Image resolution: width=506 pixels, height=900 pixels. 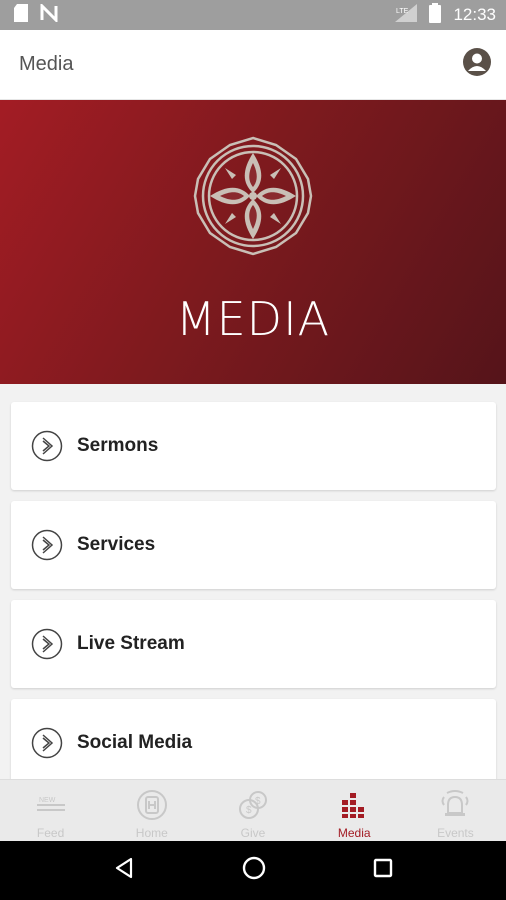 What do you see at coordinates (477, 64) in the screenshot?
I see `account-circle-icon` at bounding box center [477, 64].